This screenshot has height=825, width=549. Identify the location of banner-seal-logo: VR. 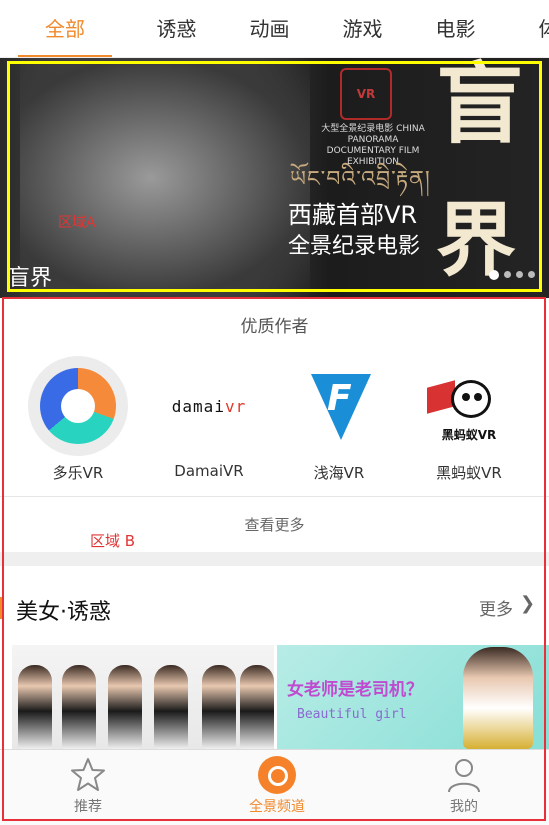
(366, 94).